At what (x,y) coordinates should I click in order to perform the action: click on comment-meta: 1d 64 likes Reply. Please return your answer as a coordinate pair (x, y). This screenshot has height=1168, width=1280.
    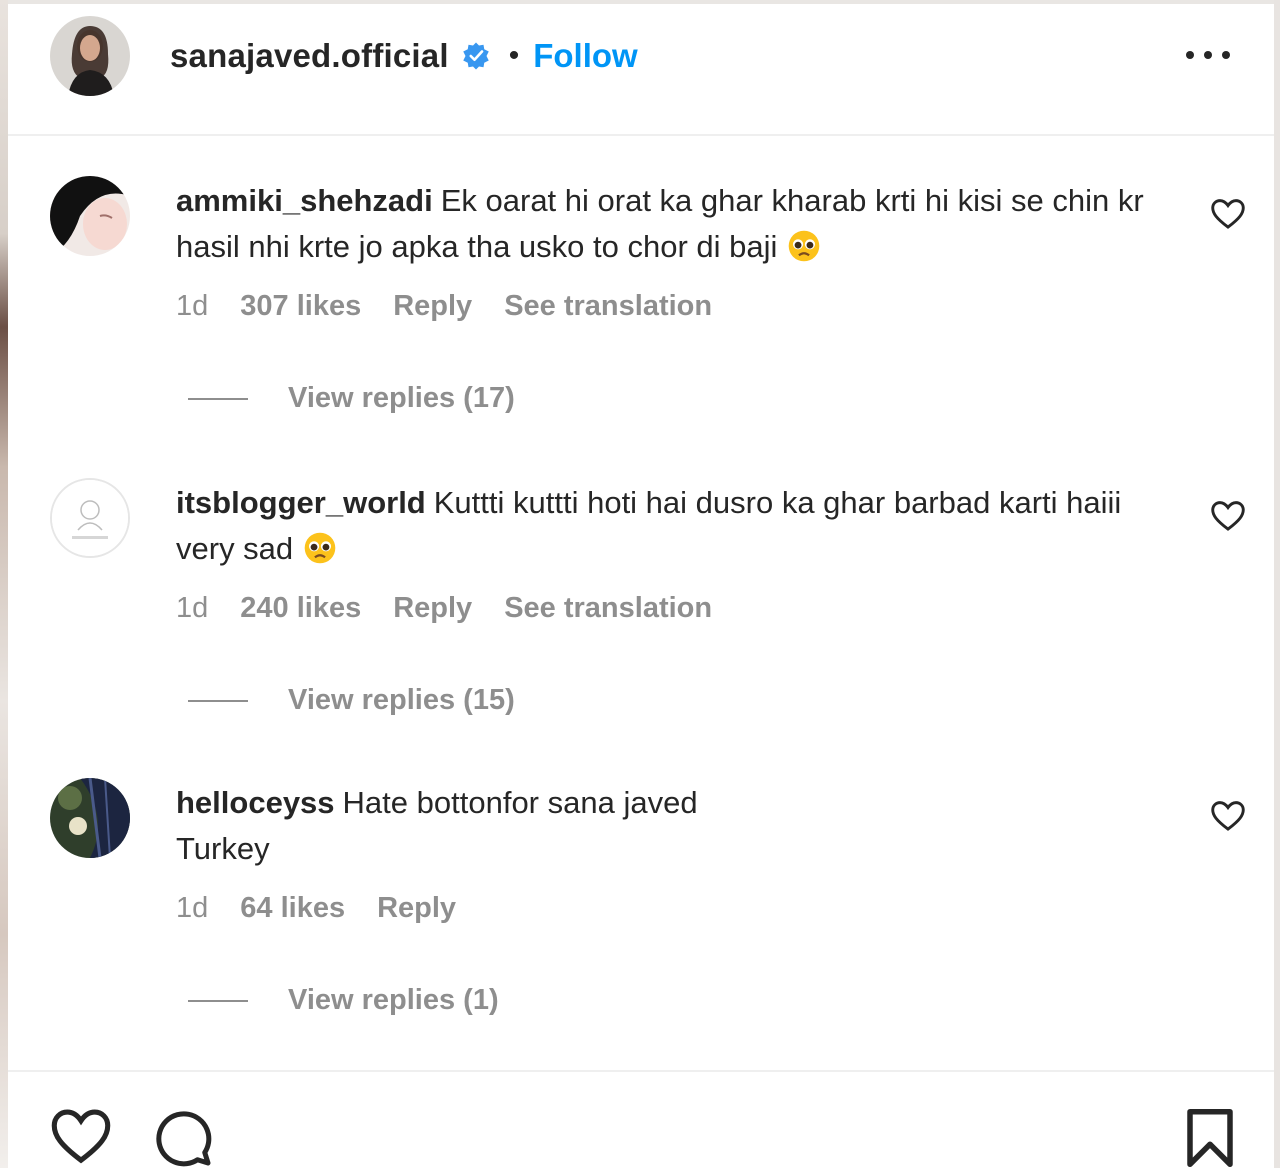
    Looking at the image, I should click on (332, 908).